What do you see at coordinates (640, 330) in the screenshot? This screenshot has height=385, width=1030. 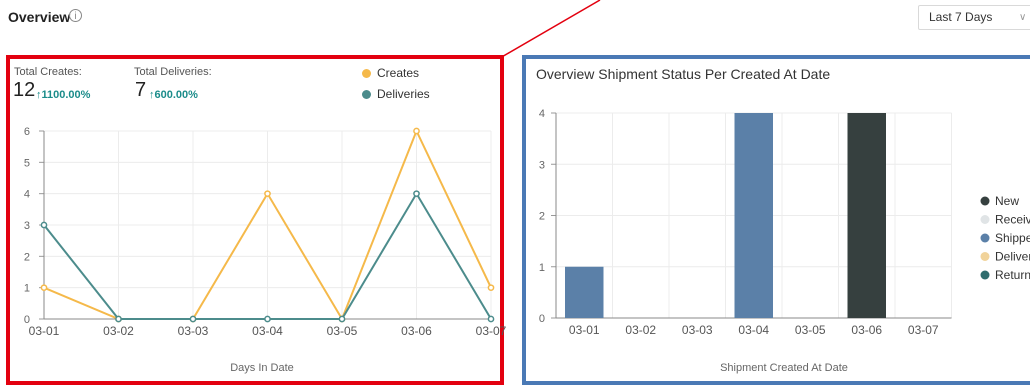 I see `bar-chart-xtick-label: 03-02` at bounding box center [640, 330].